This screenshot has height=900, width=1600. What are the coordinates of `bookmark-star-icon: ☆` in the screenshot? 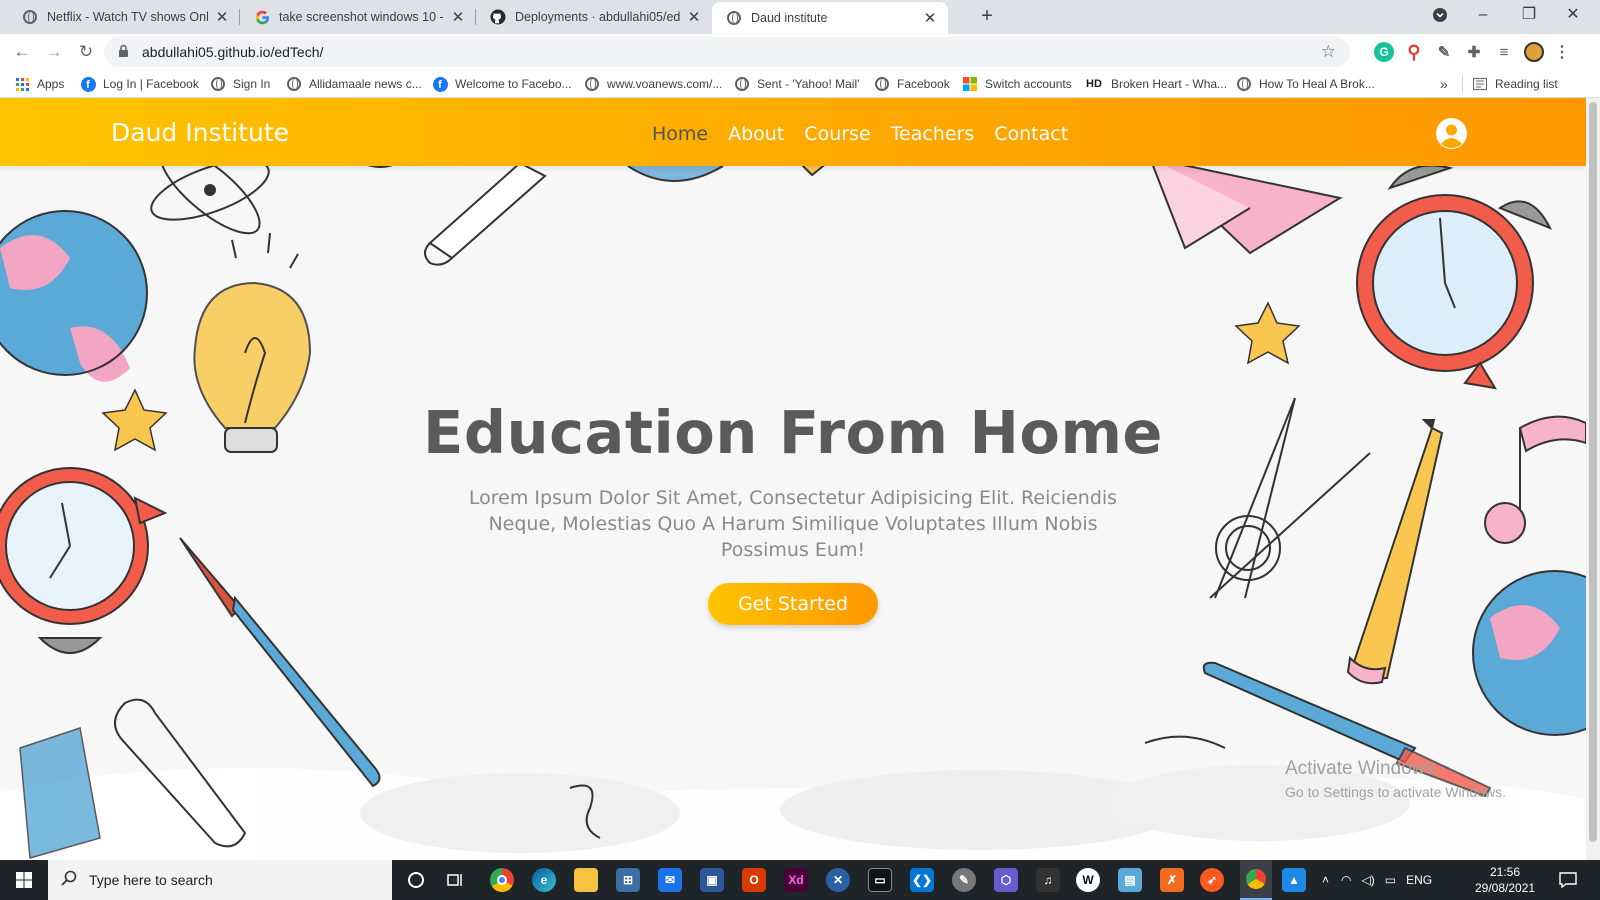 It's located at (1328, 52).